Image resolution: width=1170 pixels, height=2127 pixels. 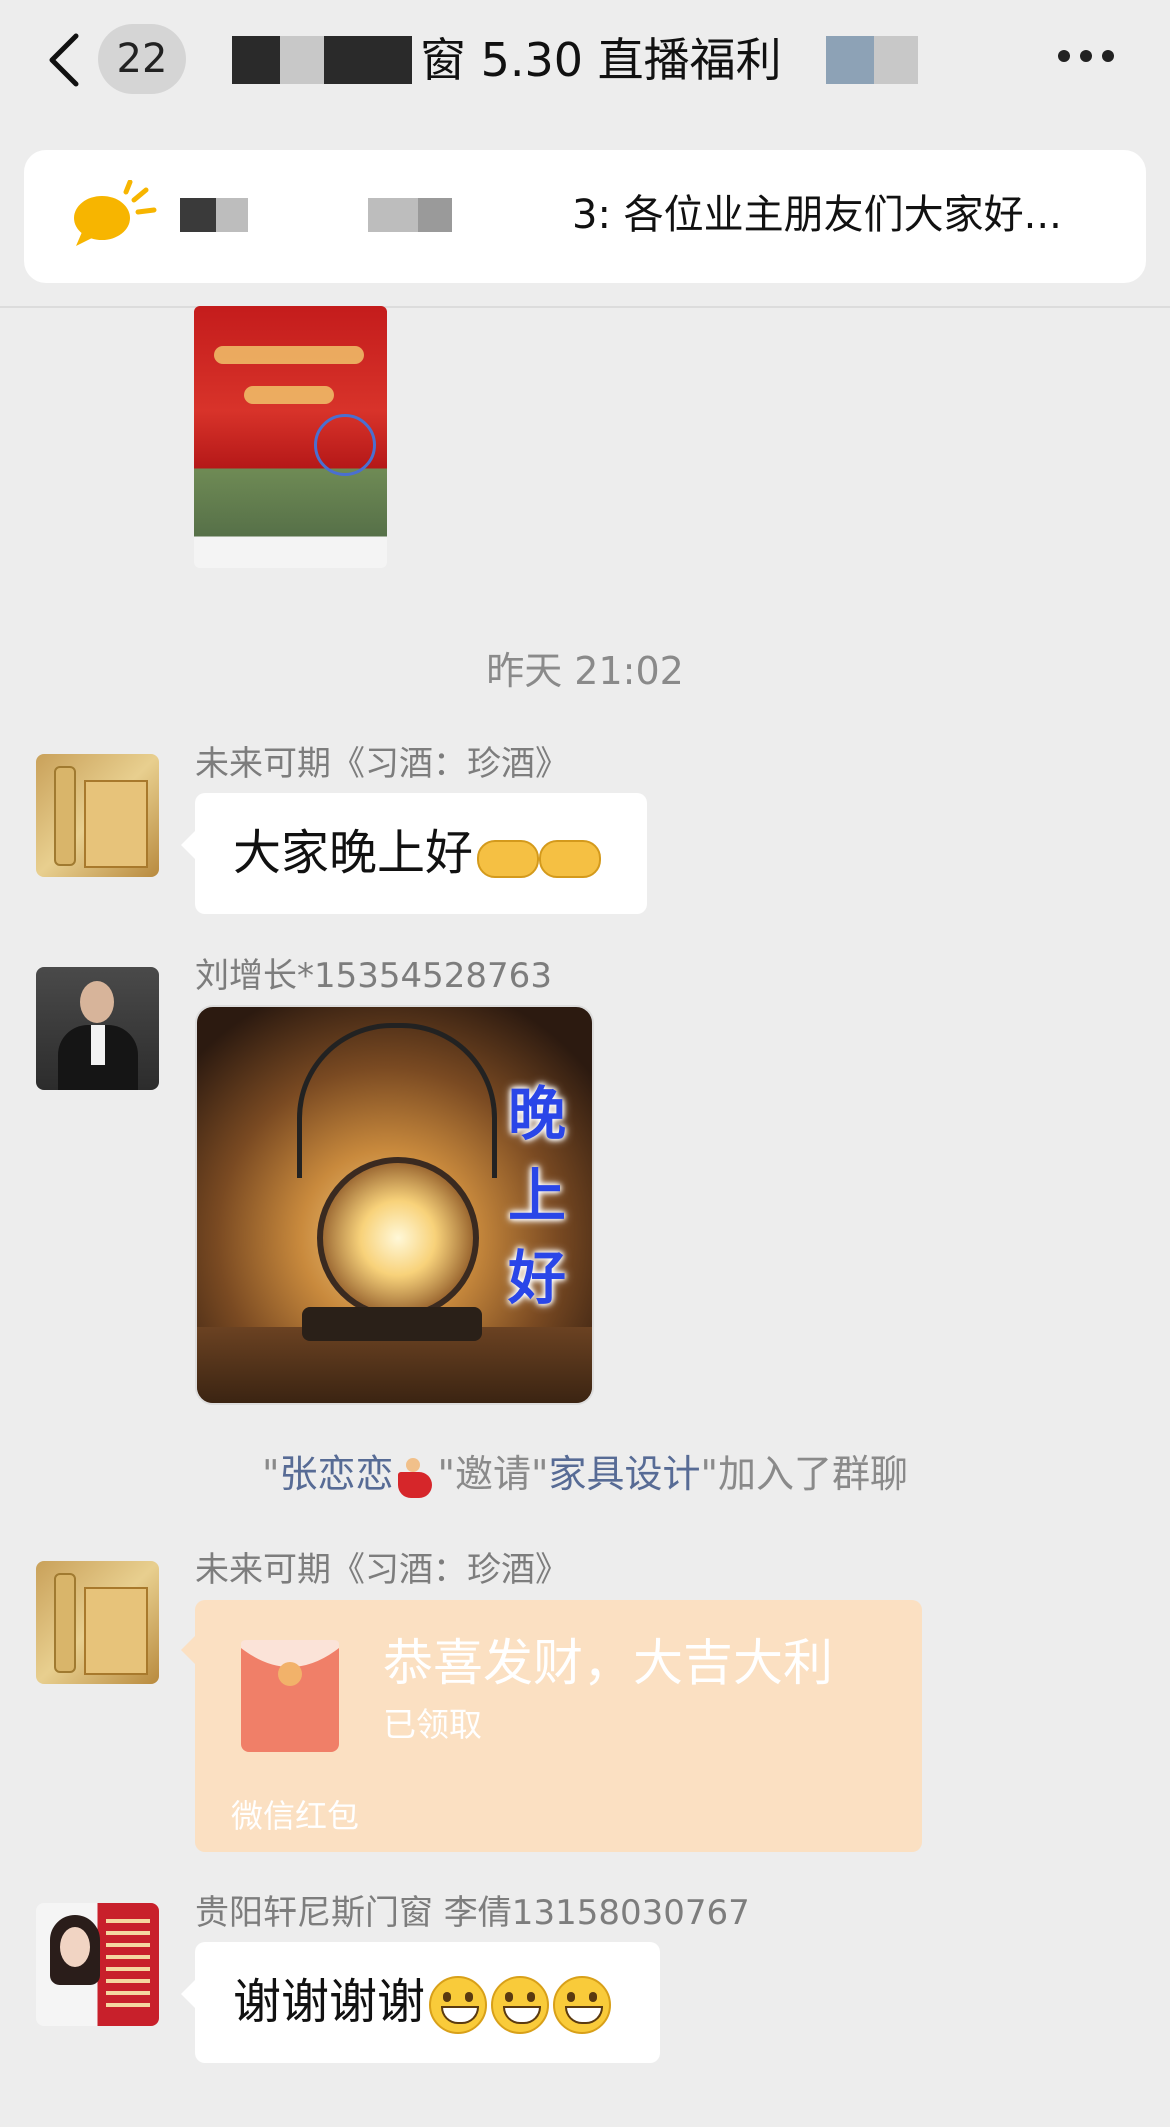 I want to click on invitee-link: 家具设计, so click(x=624, y=1474).